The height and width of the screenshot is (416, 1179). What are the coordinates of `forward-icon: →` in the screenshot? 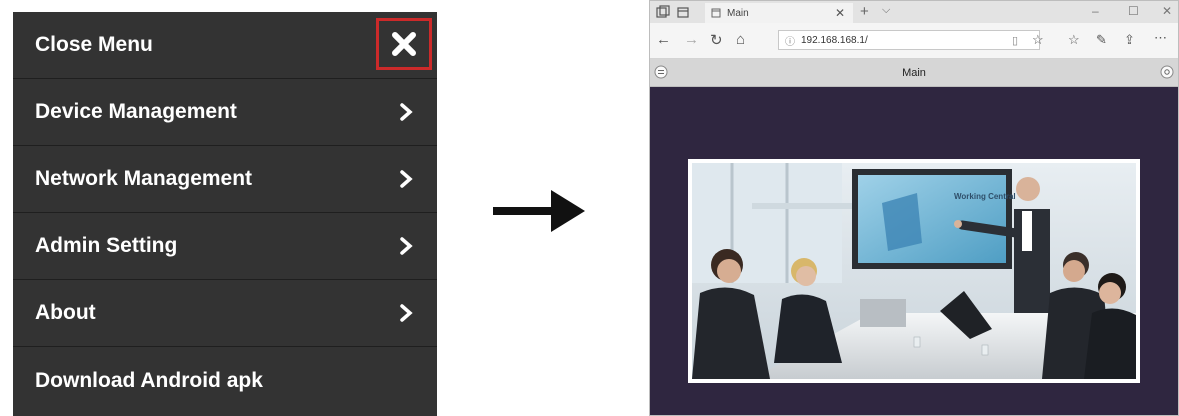 It's located at (691, 39).